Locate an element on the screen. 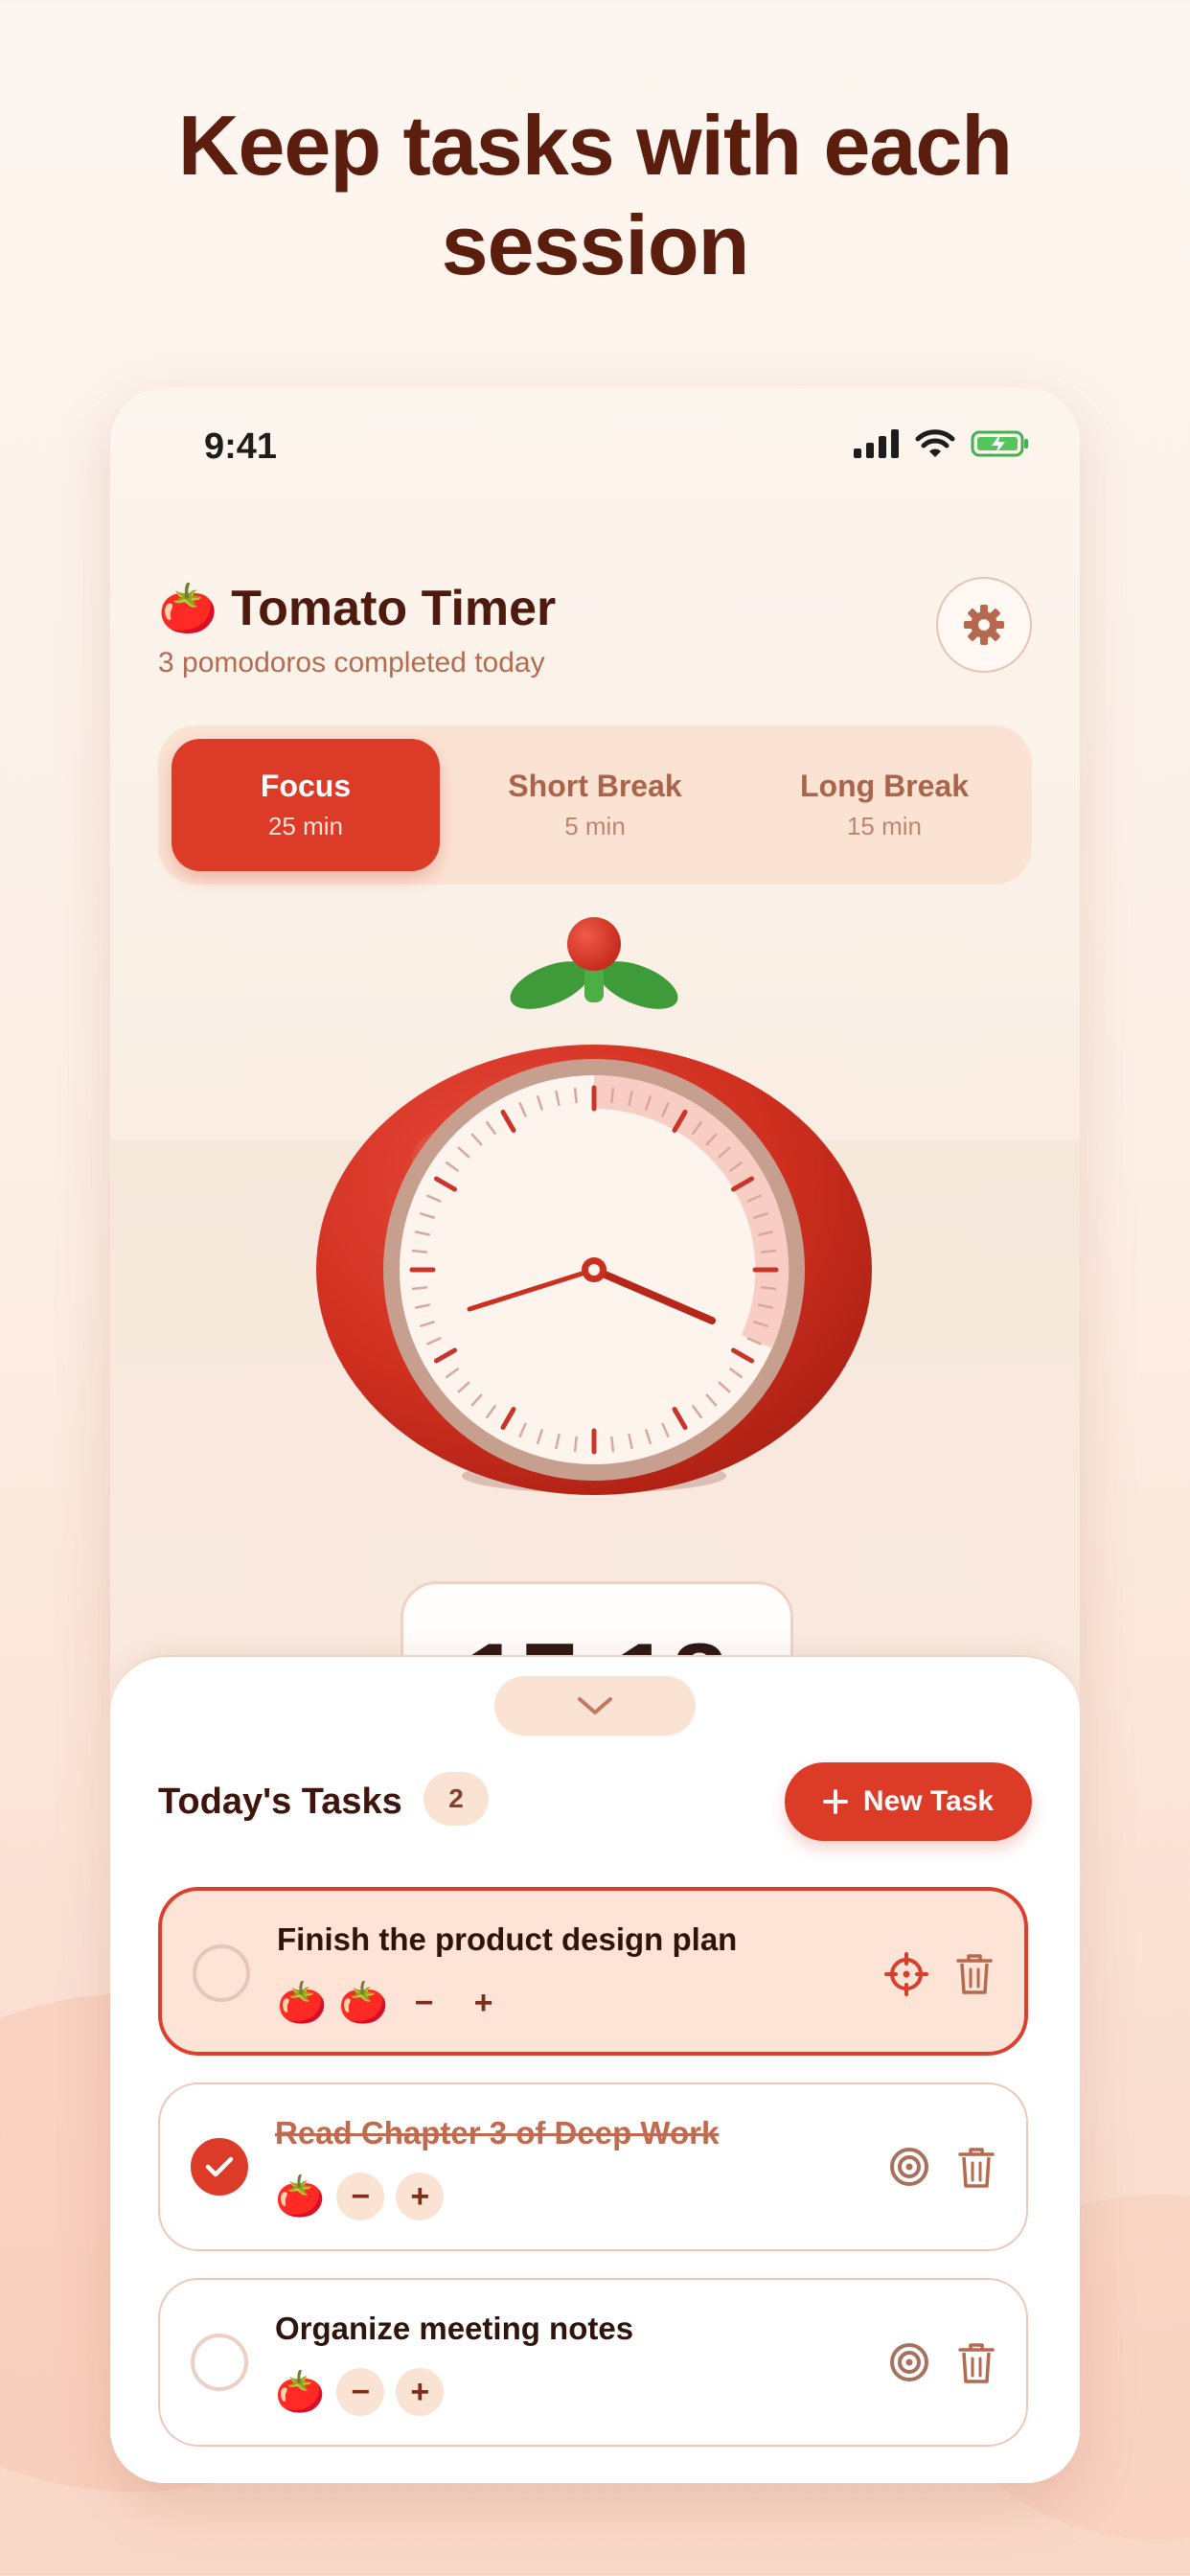 The image size is (1190, 2576). tomato-logo-icon: 🍅 is located at coordinates (188, 608).